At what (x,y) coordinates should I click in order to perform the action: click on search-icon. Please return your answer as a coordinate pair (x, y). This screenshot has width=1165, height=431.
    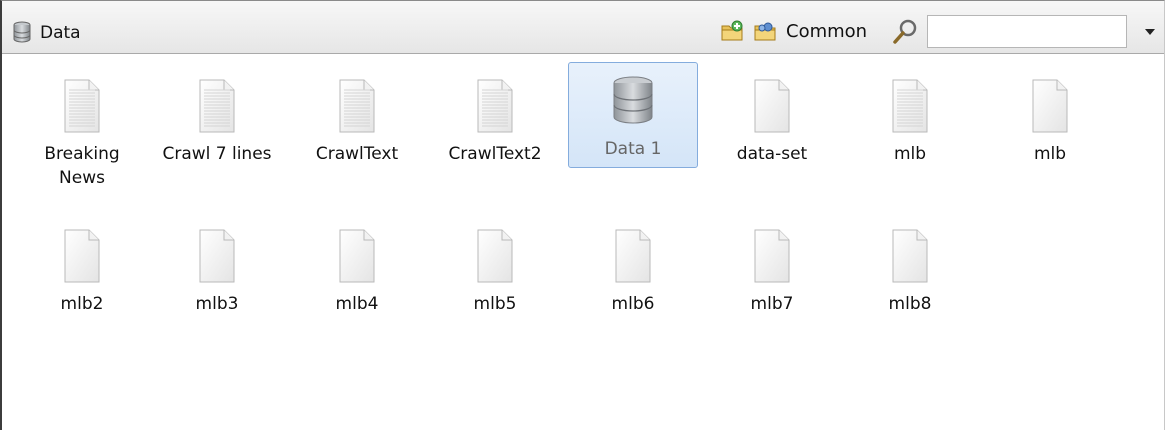
    Looking at the image, I should click on (905, 32).